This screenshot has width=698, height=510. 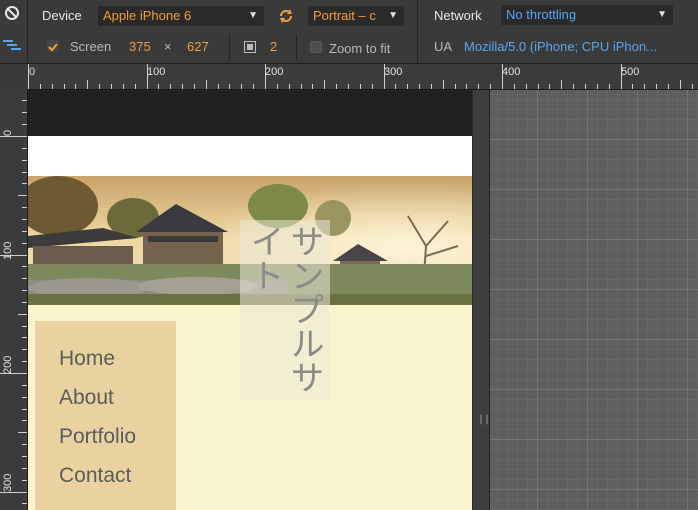 I want to click on times-sign: ×, so click(x=168, y=46).